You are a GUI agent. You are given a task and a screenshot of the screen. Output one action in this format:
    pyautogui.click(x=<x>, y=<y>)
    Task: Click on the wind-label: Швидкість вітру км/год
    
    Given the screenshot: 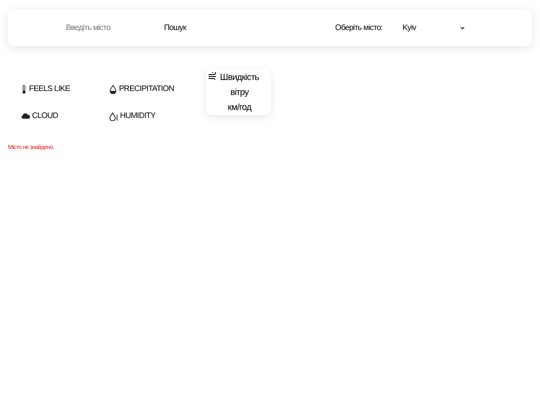 What is the action you would take?
    pyautogui.click(x=239, y=92)
    